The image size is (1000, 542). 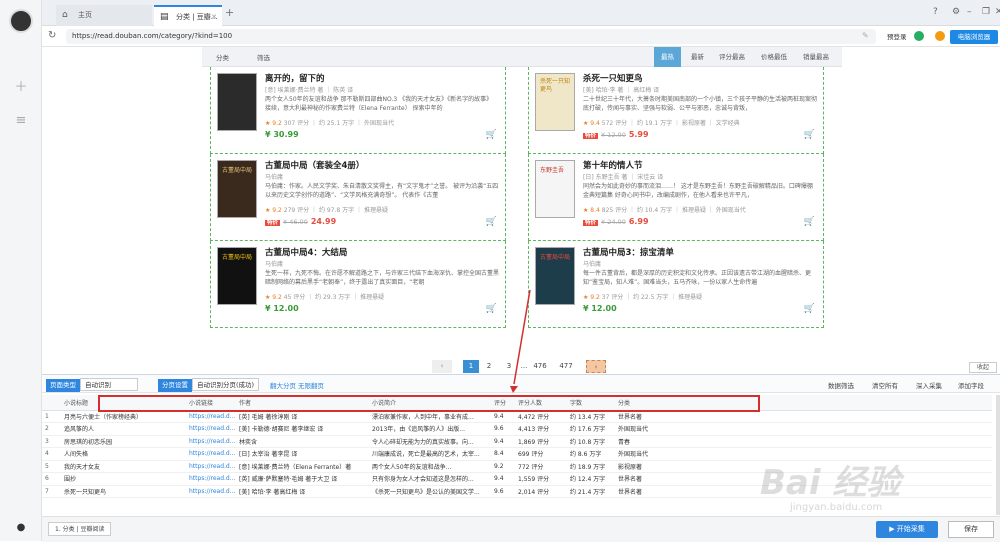 What do you see at coordinates (983, 367) in the screenshot?
I see `collapse-button: 收起` at bounding box center [983, 367].